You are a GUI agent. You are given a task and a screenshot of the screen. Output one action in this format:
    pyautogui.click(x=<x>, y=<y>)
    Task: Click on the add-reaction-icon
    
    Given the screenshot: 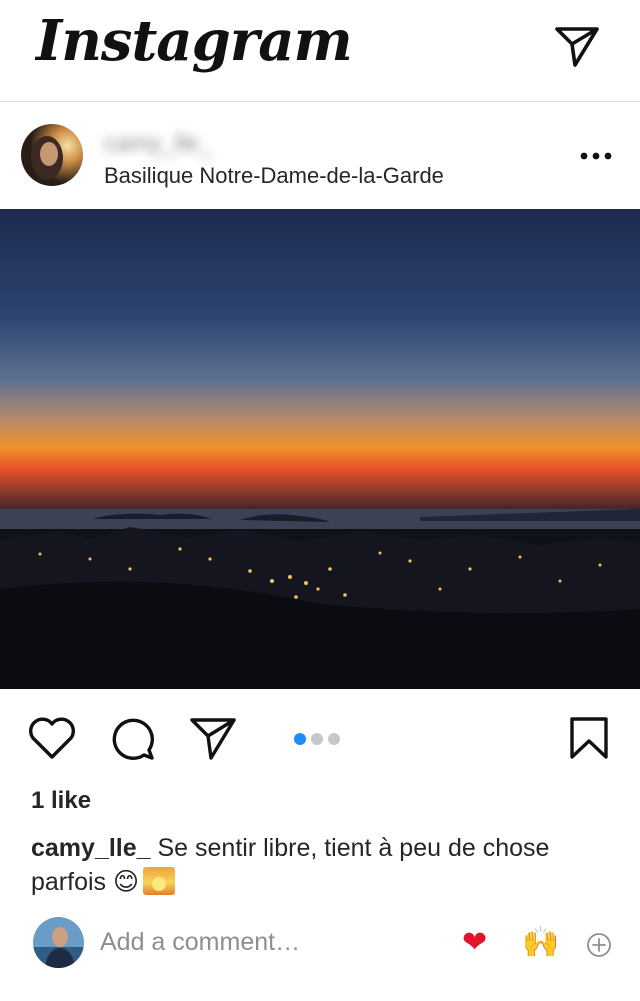 What is the action you would take?
    pyautogui.click(x=599, y=945)
    